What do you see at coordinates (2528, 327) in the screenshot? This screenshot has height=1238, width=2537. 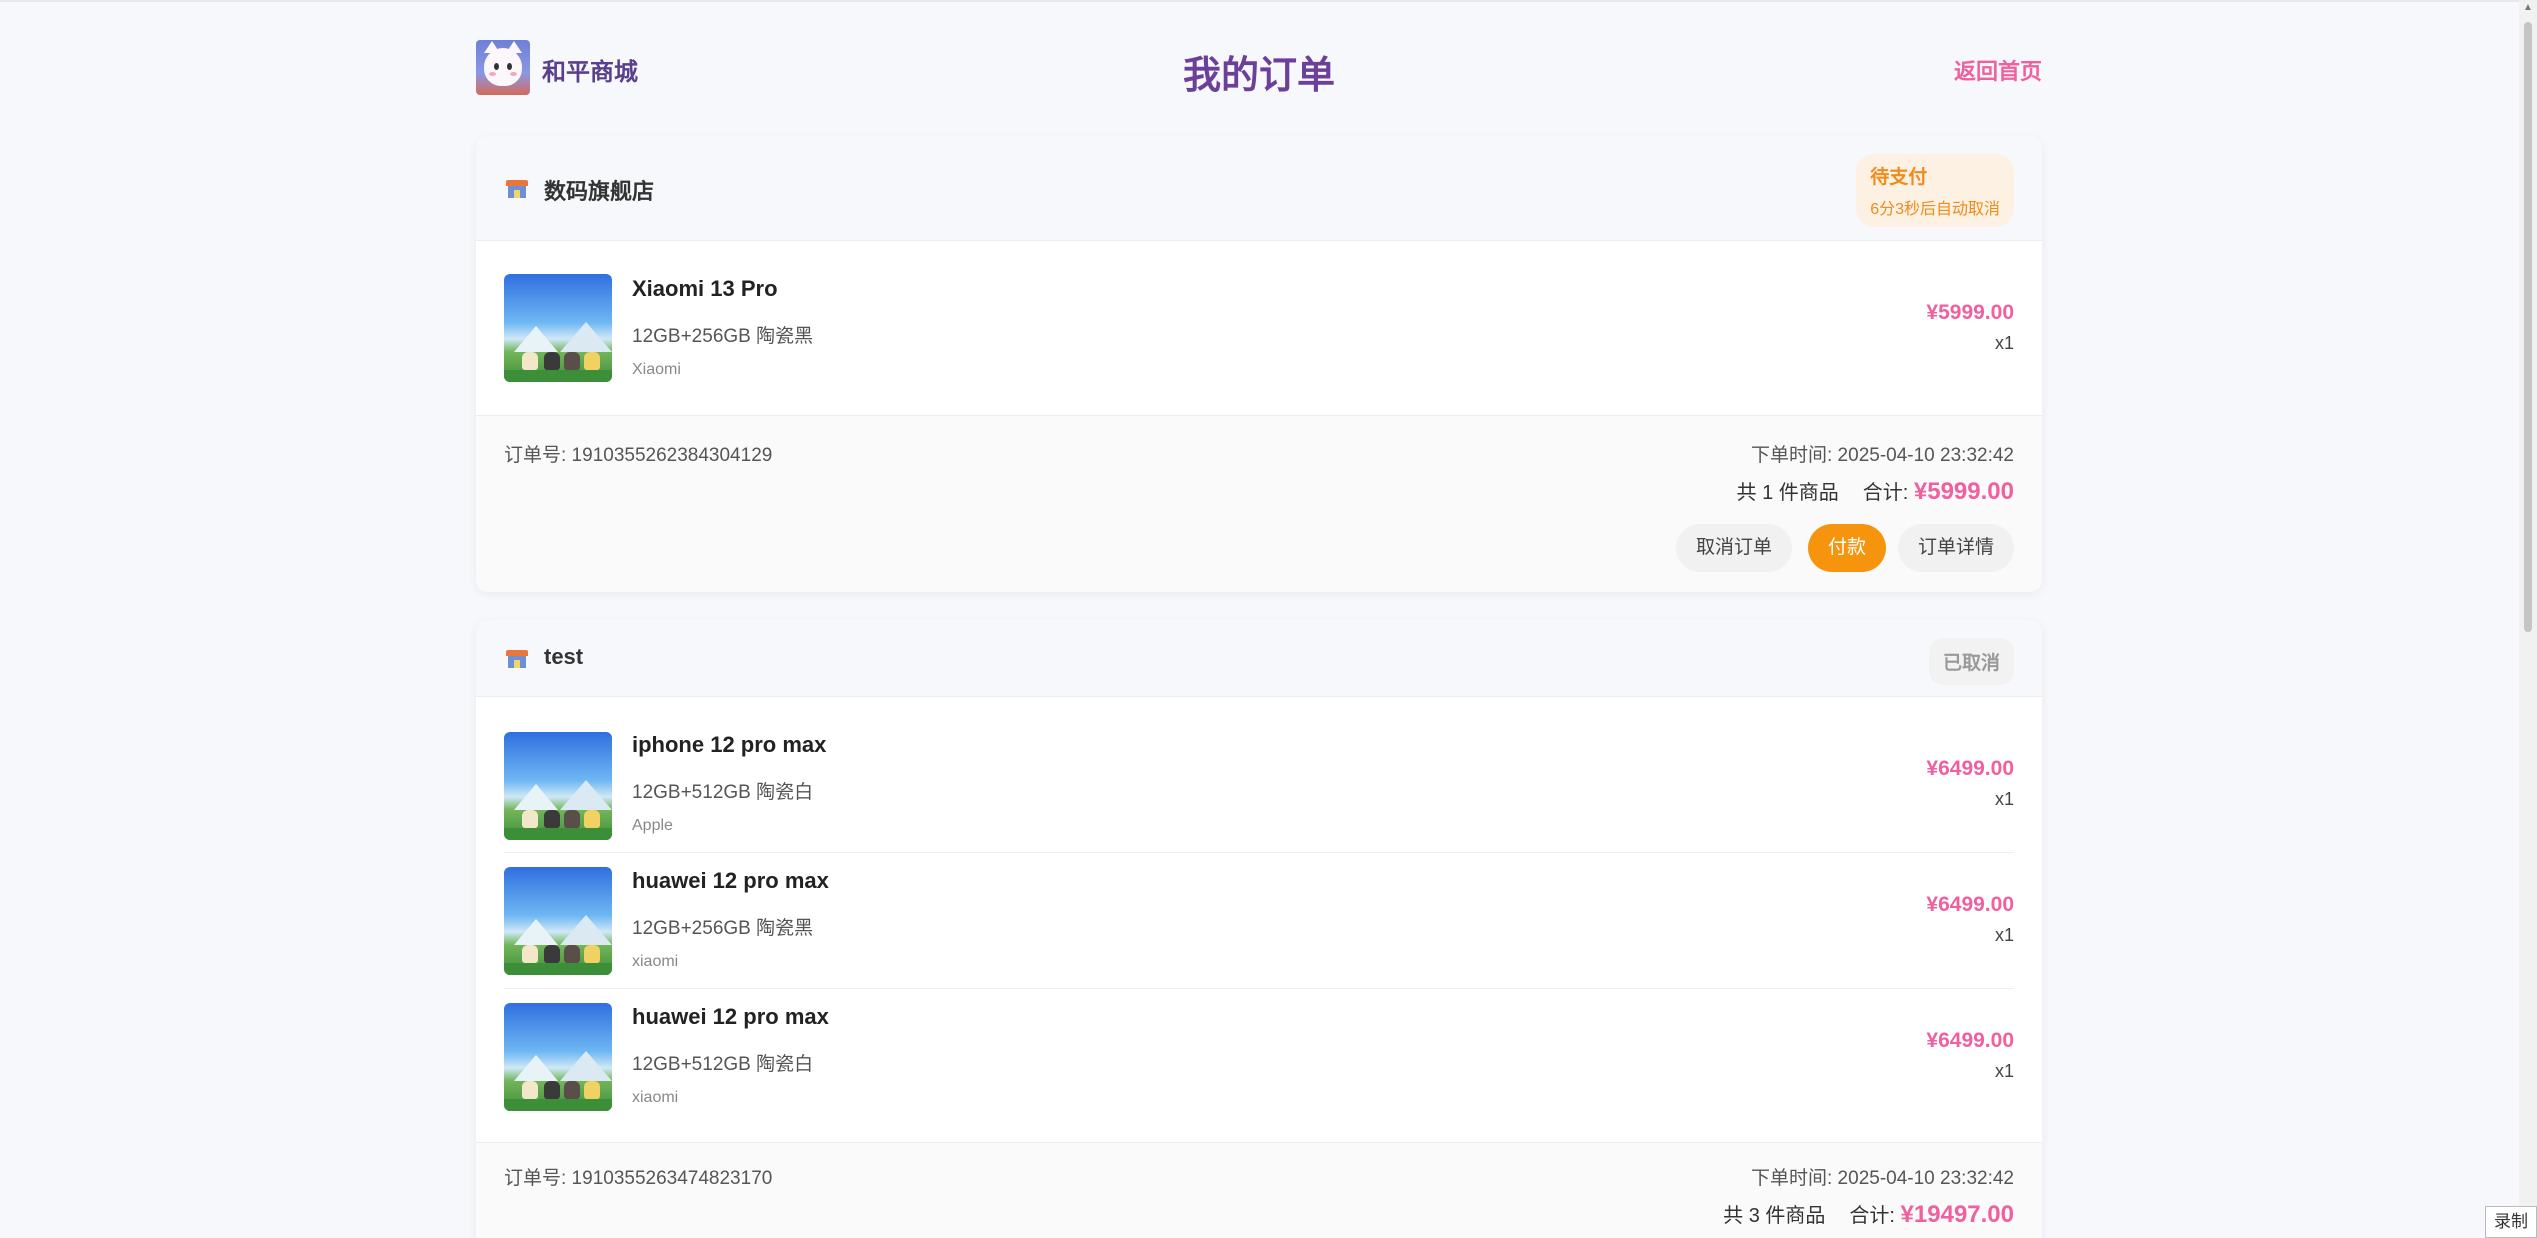 I see `scrollbar-thumb` at bounding box center [2528, 327].